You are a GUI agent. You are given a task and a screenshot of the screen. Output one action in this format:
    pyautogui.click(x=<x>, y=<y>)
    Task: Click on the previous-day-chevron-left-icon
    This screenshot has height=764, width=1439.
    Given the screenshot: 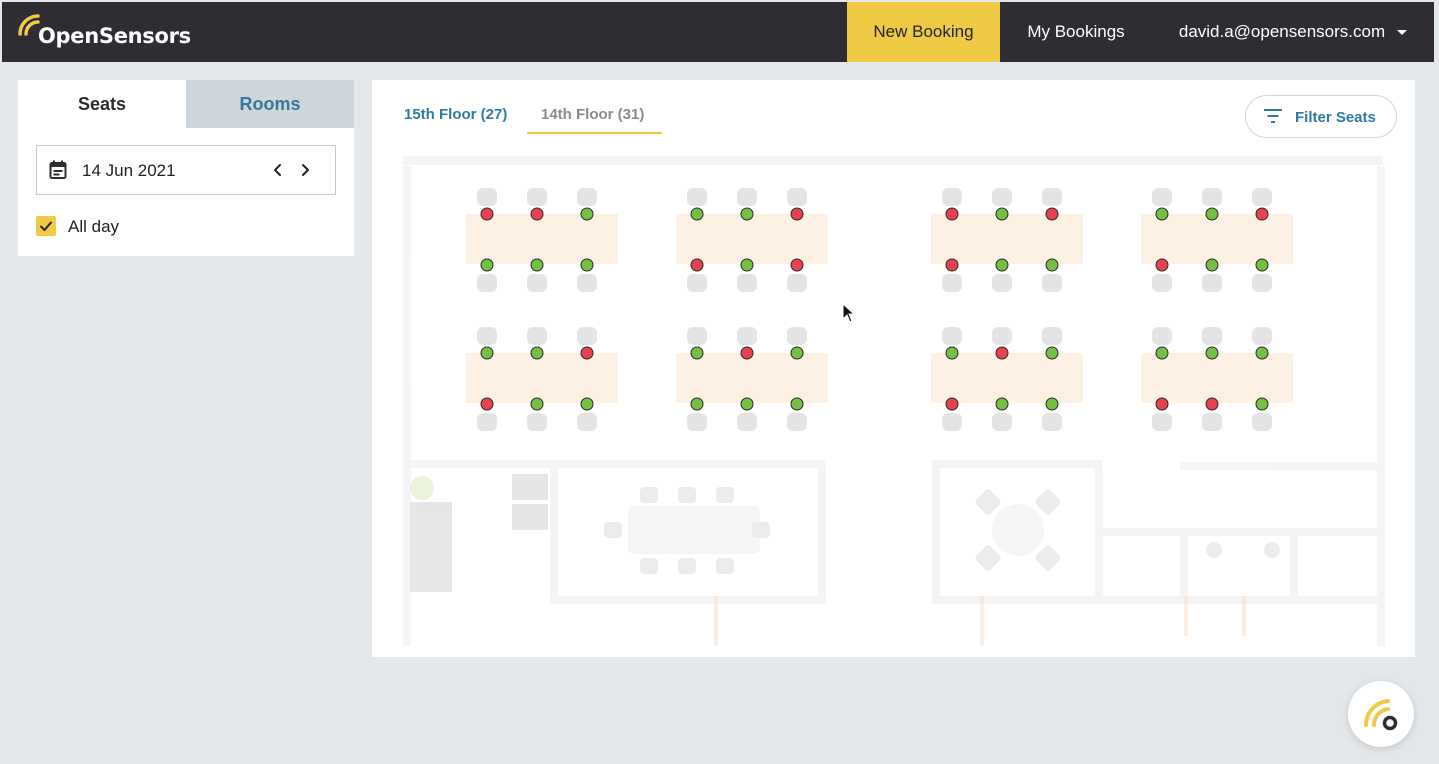 What is the action you would take?
    pyautogui.click(x=278, y=170)
    